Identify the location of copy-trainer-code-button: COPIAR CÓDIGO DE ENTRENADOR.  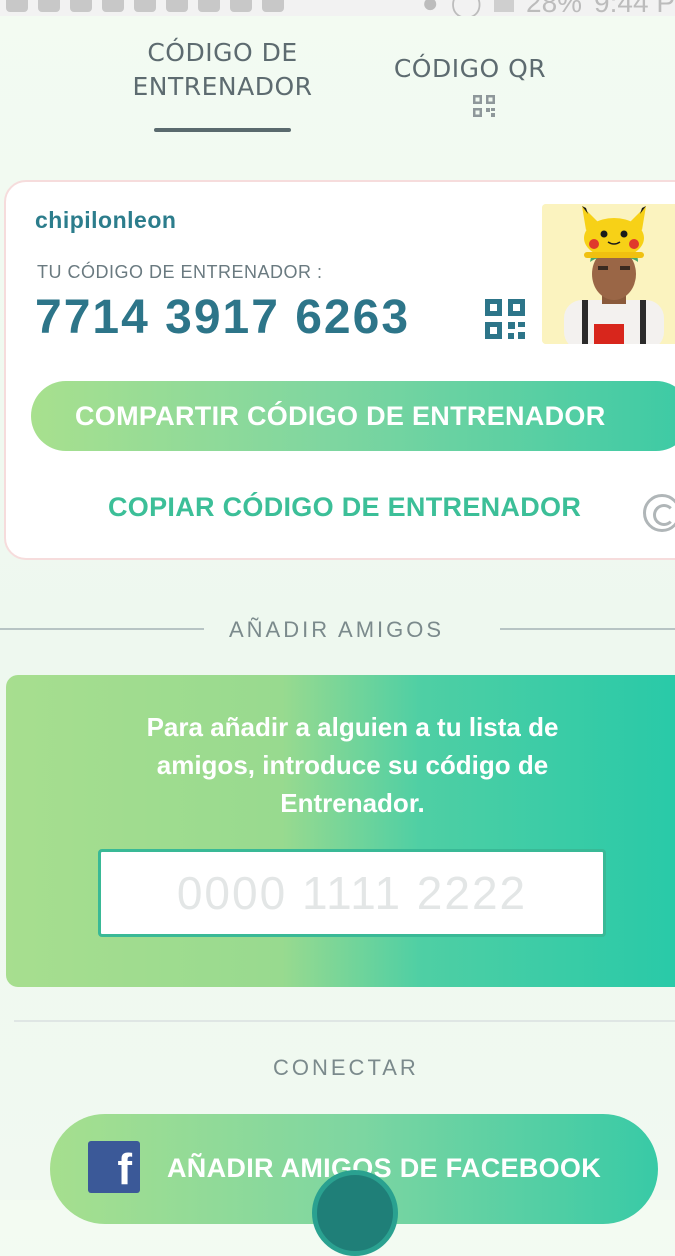
(344, 507).